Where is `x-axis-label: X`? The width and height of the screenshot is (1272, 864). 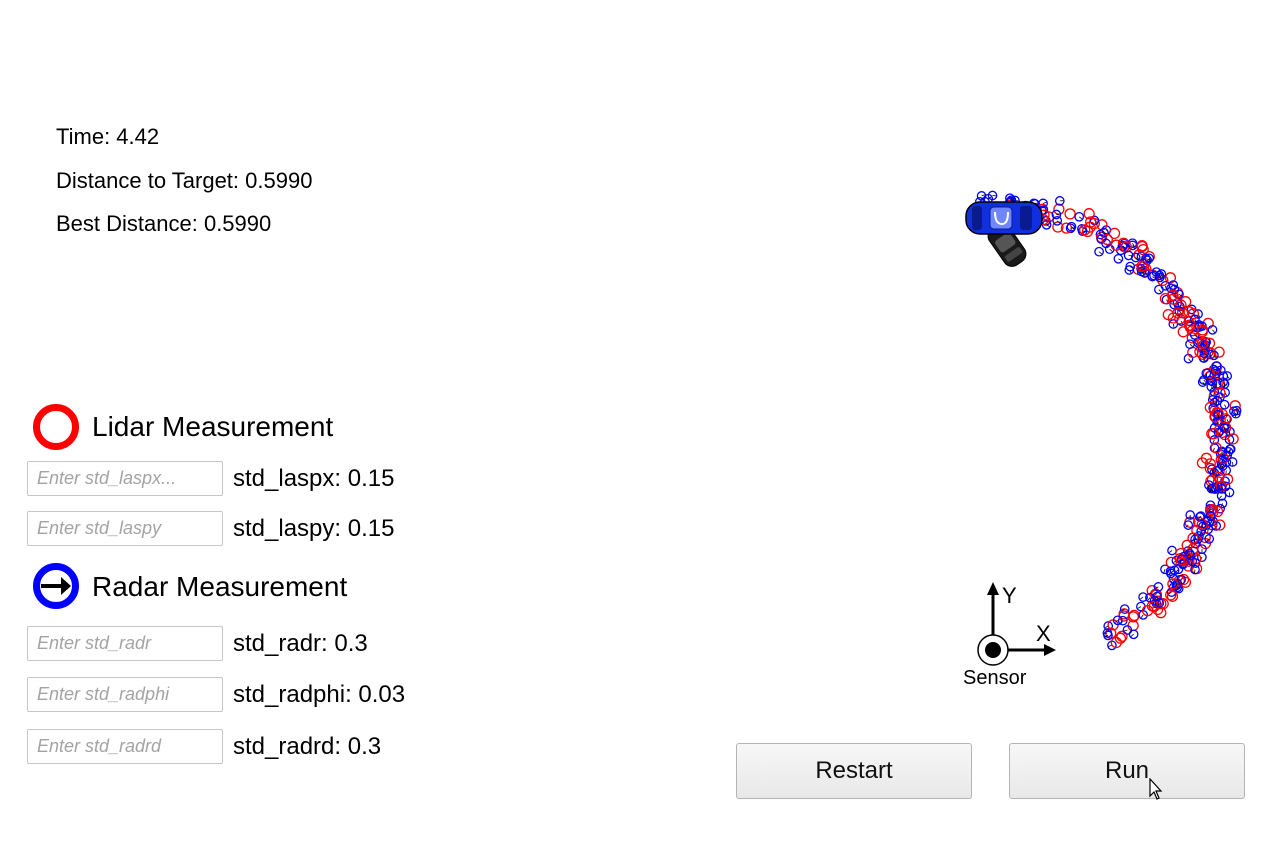
x-axis-label: X is located at coordinates (1043, 633).